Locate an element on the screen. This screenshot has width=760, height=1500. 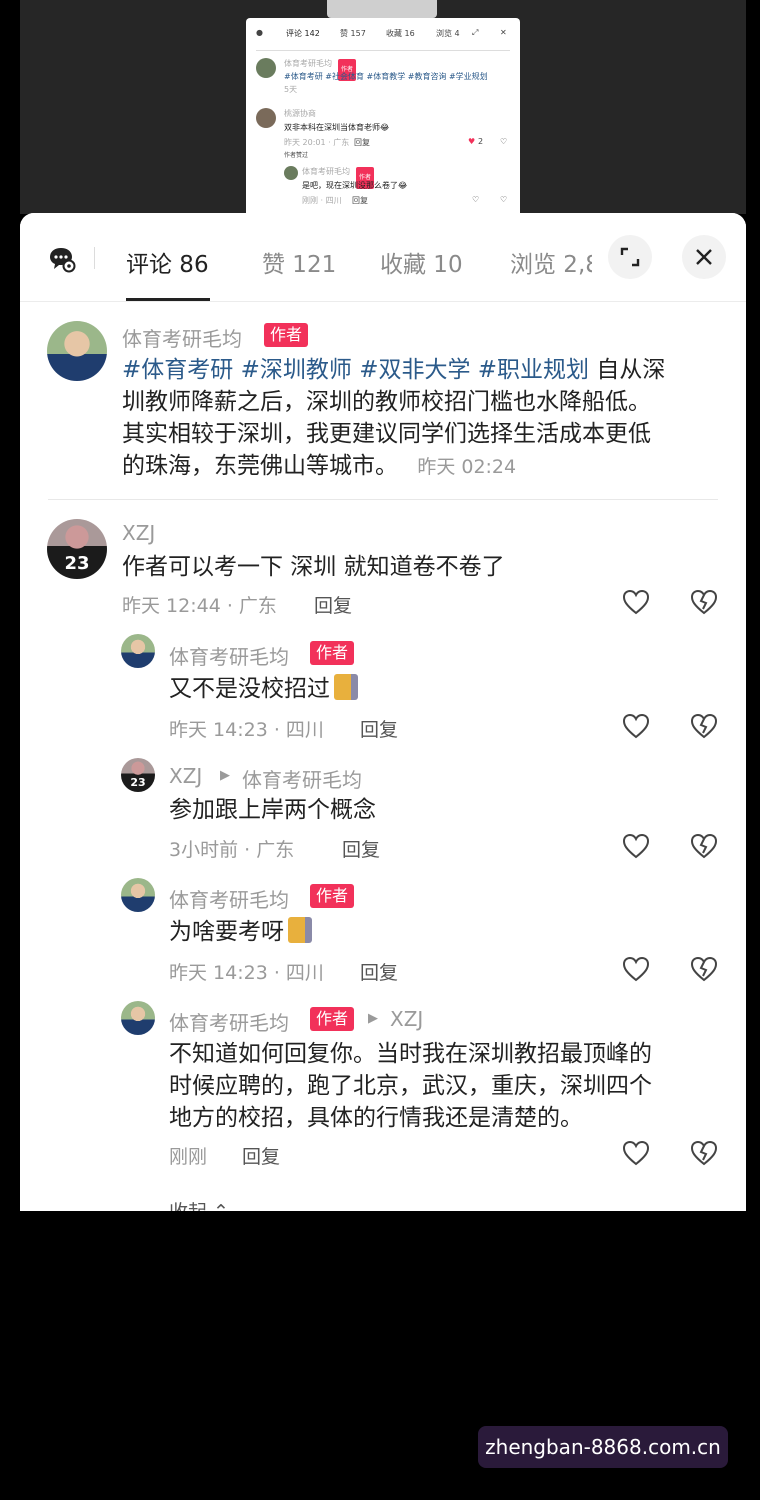
preview-reply-meta: 刚刚 · 四川 is located at coordinates (322, 200).